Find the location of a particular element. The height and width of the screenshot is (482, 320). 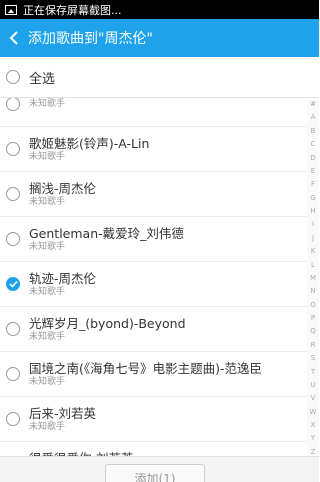

song-text: 未知歌手 is located at coordinates (47, 104).